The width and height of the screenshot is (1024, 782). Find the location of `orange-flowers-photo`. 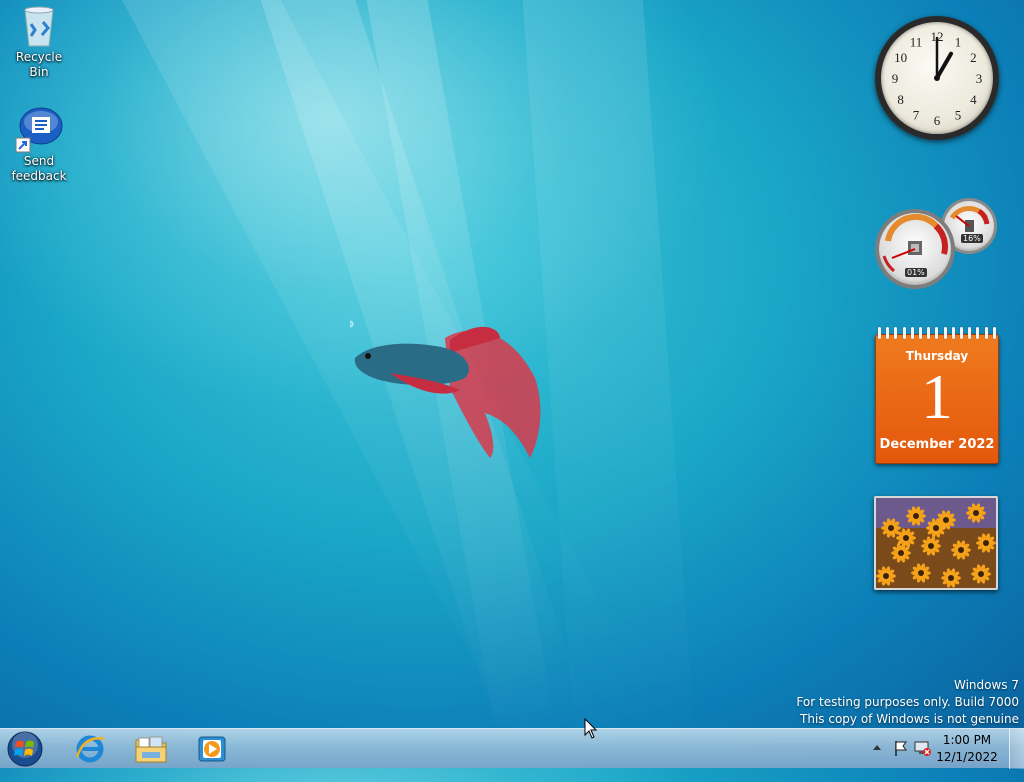

orange-flowers-photo is located at coordinates (936, 543).